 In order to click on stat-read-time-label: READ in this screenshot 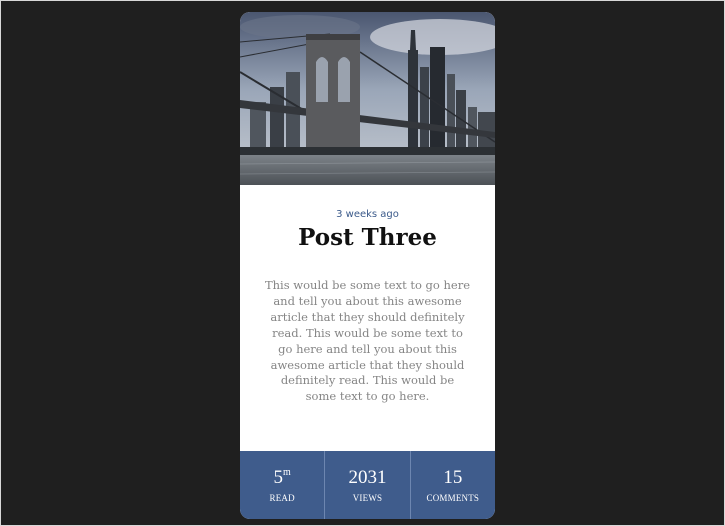, I will do `click(282, 497)`.